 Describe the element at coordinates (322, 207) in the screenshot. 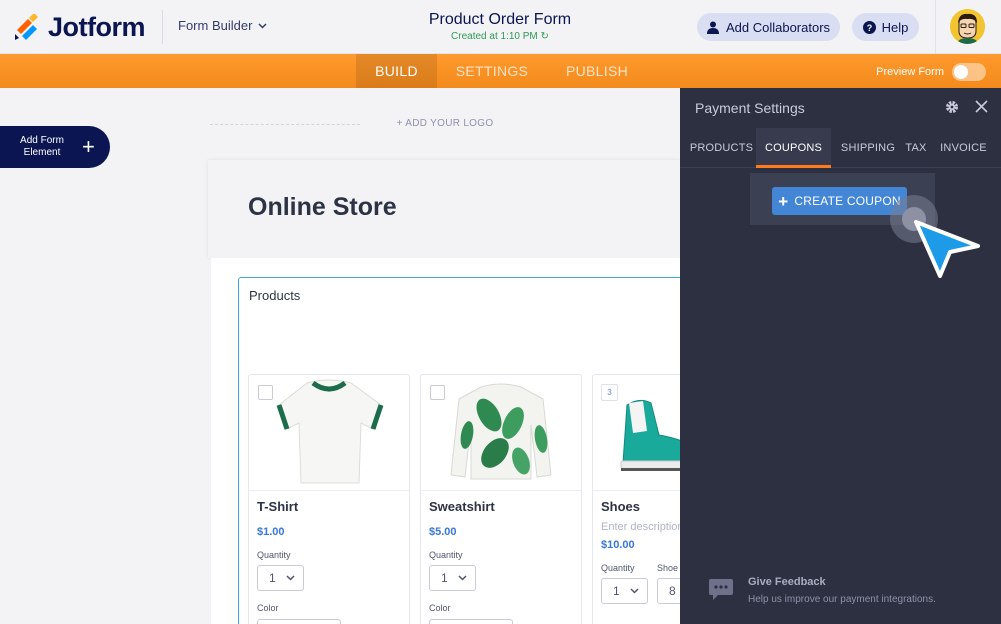

I see `store-title: Online Store` at that location.